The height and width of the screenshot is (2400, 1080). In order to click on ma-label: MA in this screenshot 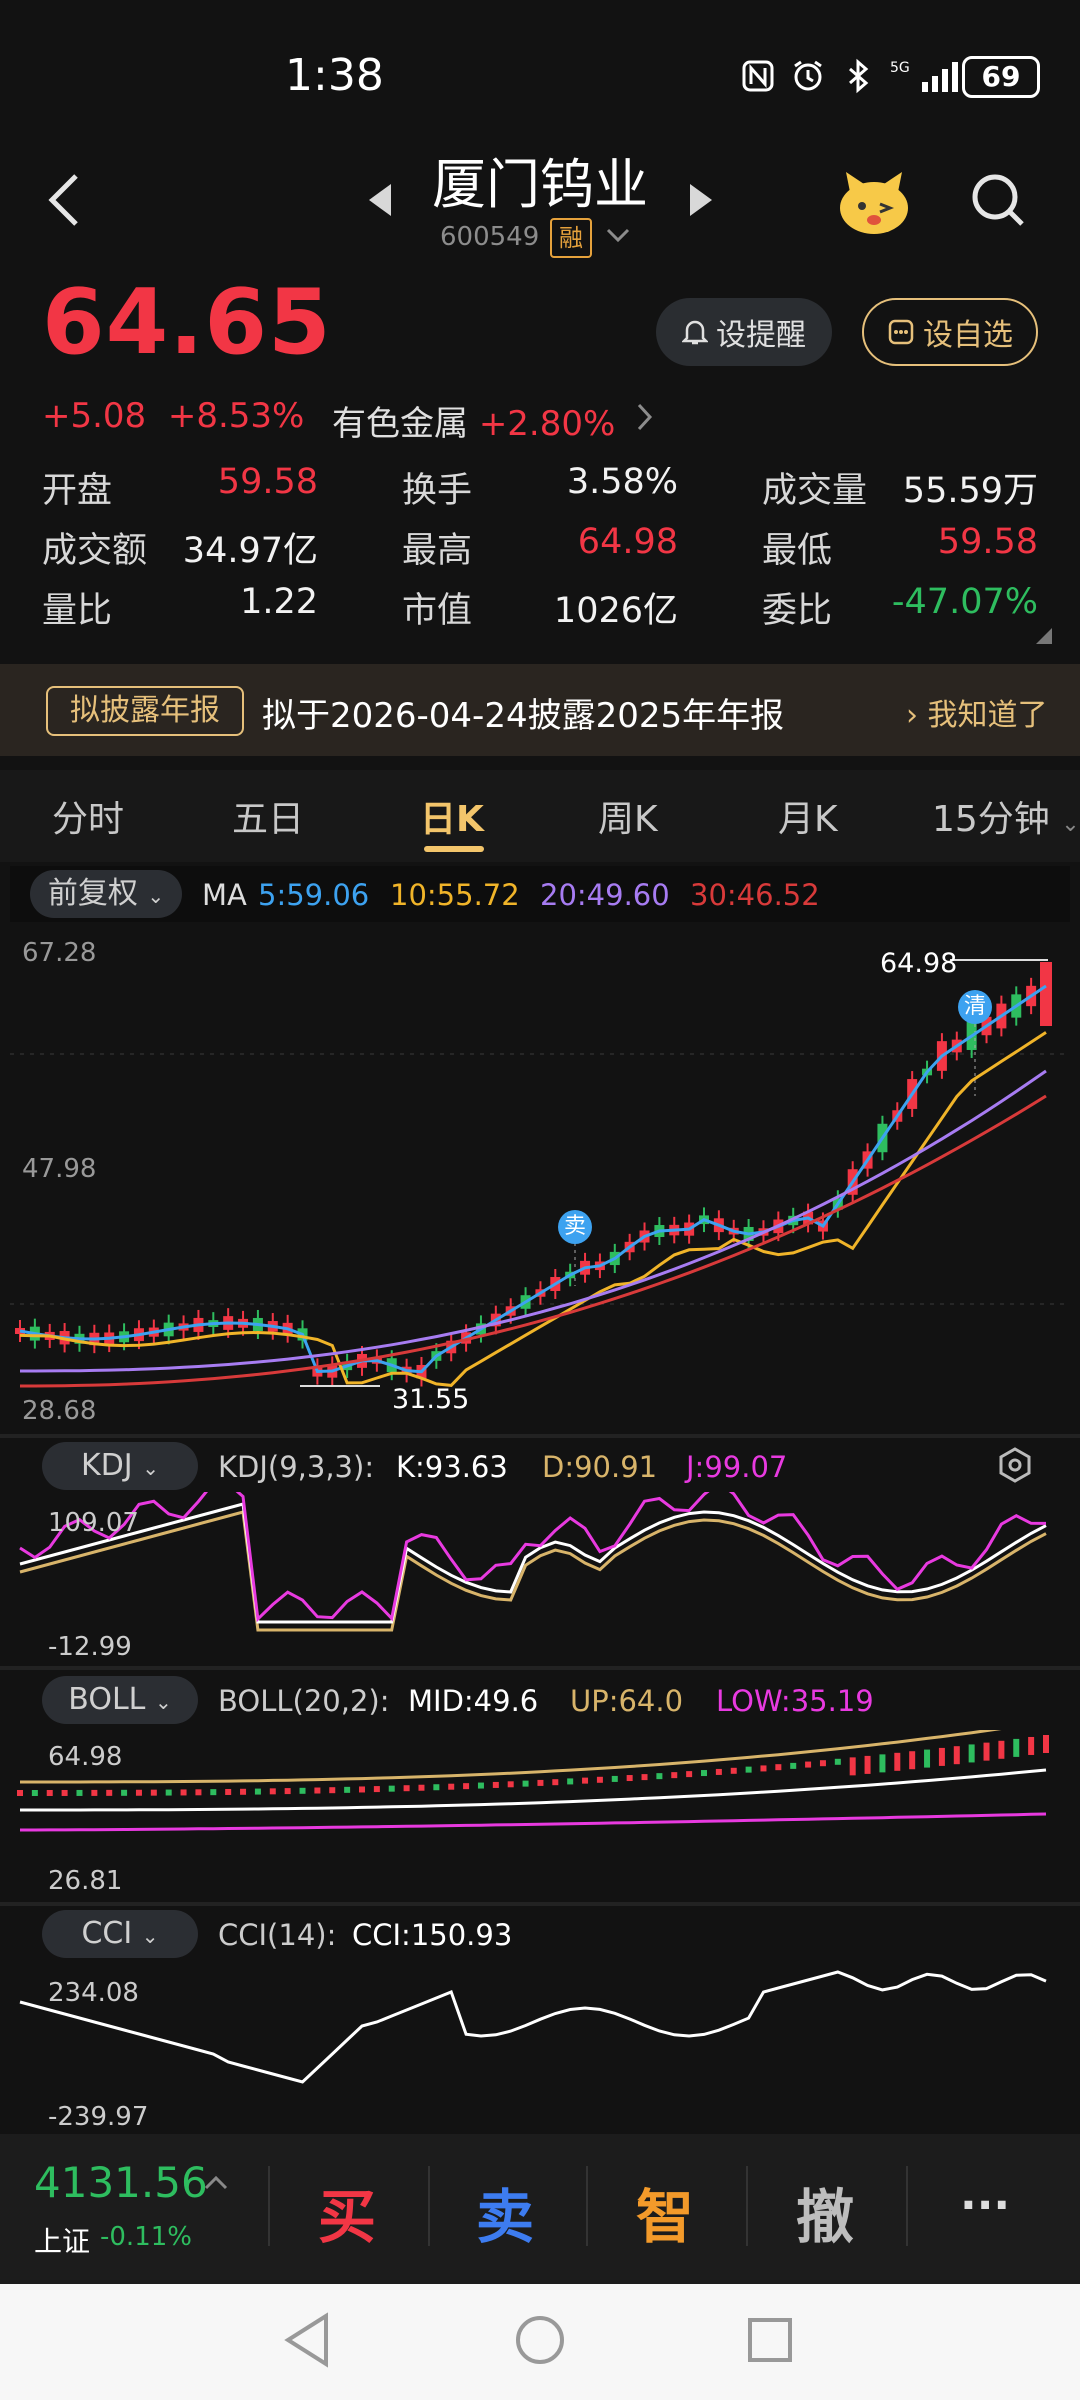, I will do `click(224, 895)`.